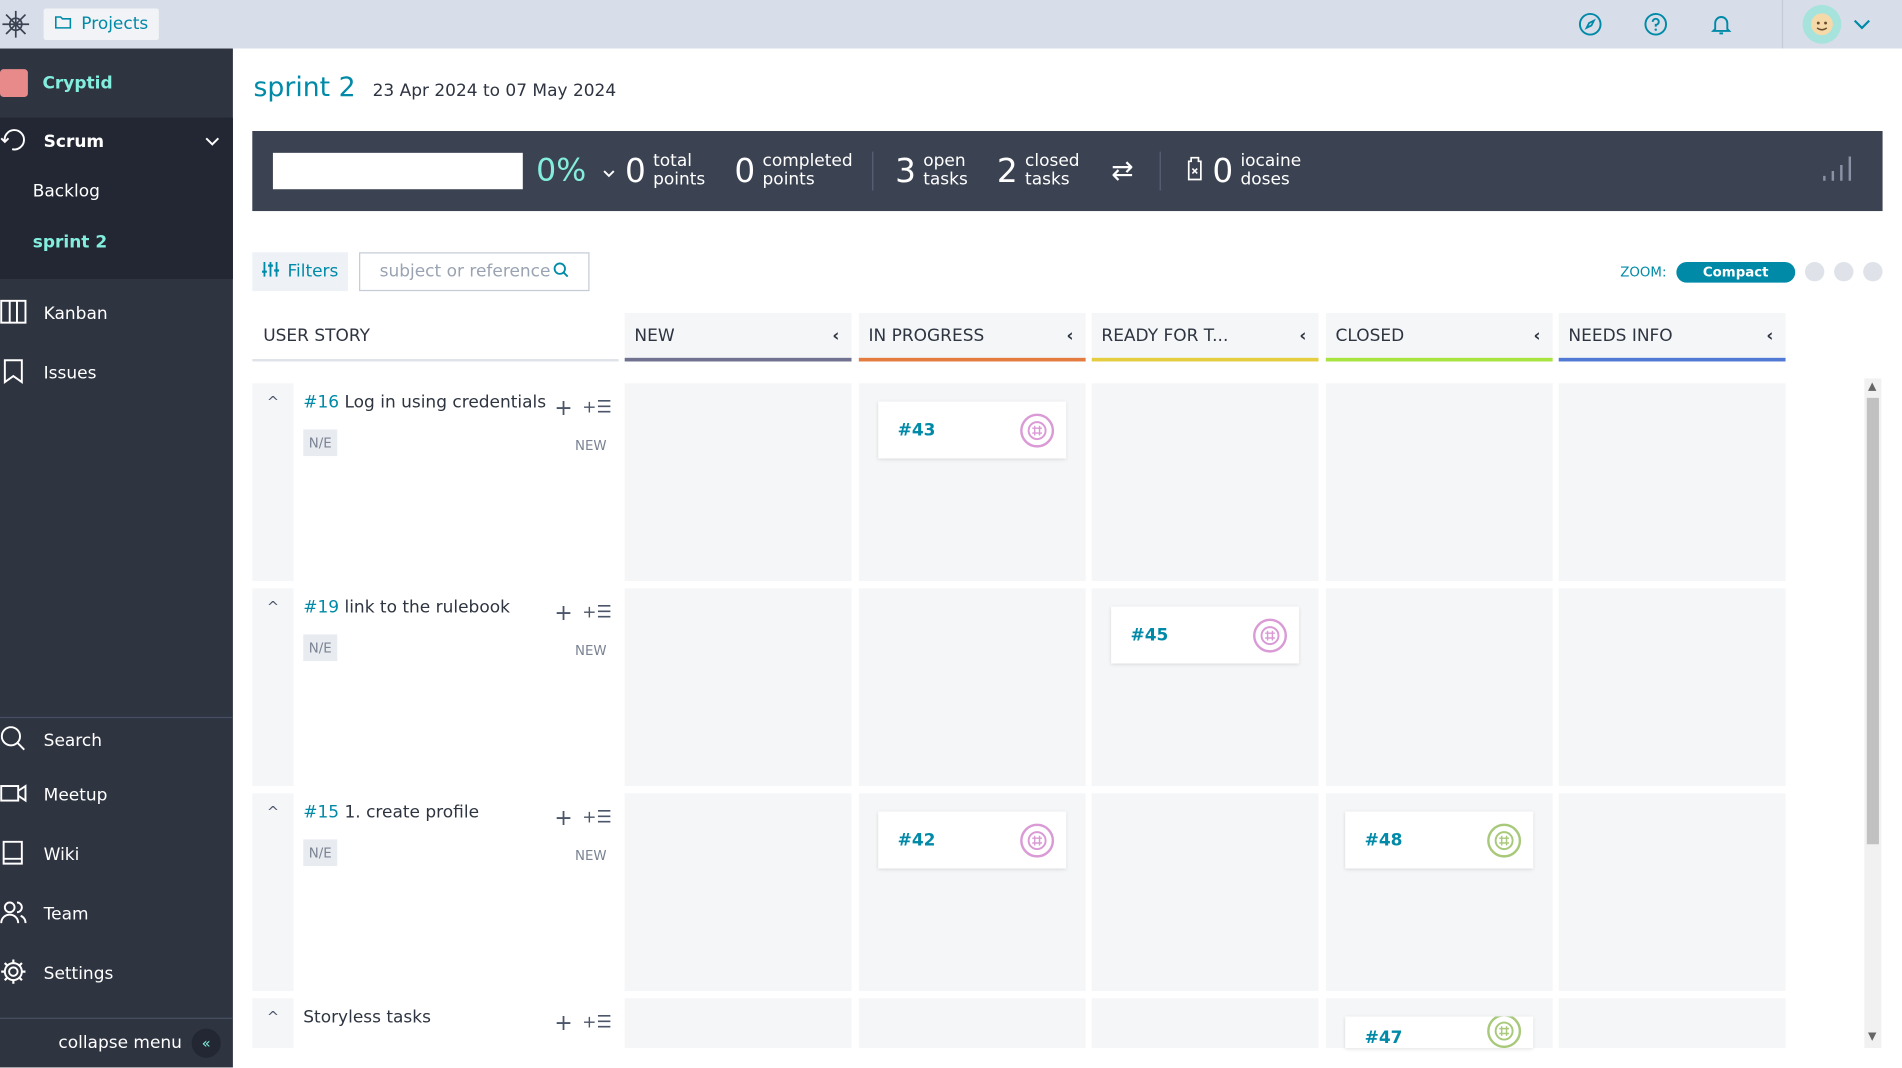 The image size is (1902, 1068). What do you see at coordinates (1590, 24) in the screenshot?
I see `compass-icon` at bounding box center [1590, 24].